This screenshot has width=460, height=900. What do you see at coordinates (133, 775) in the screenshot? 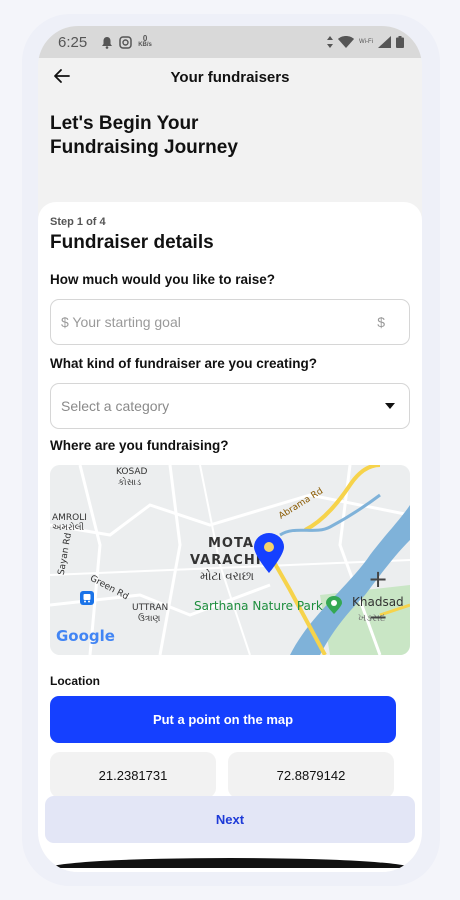
I see `latitude-field: 21.2381731` at bounding box center [133, 775].